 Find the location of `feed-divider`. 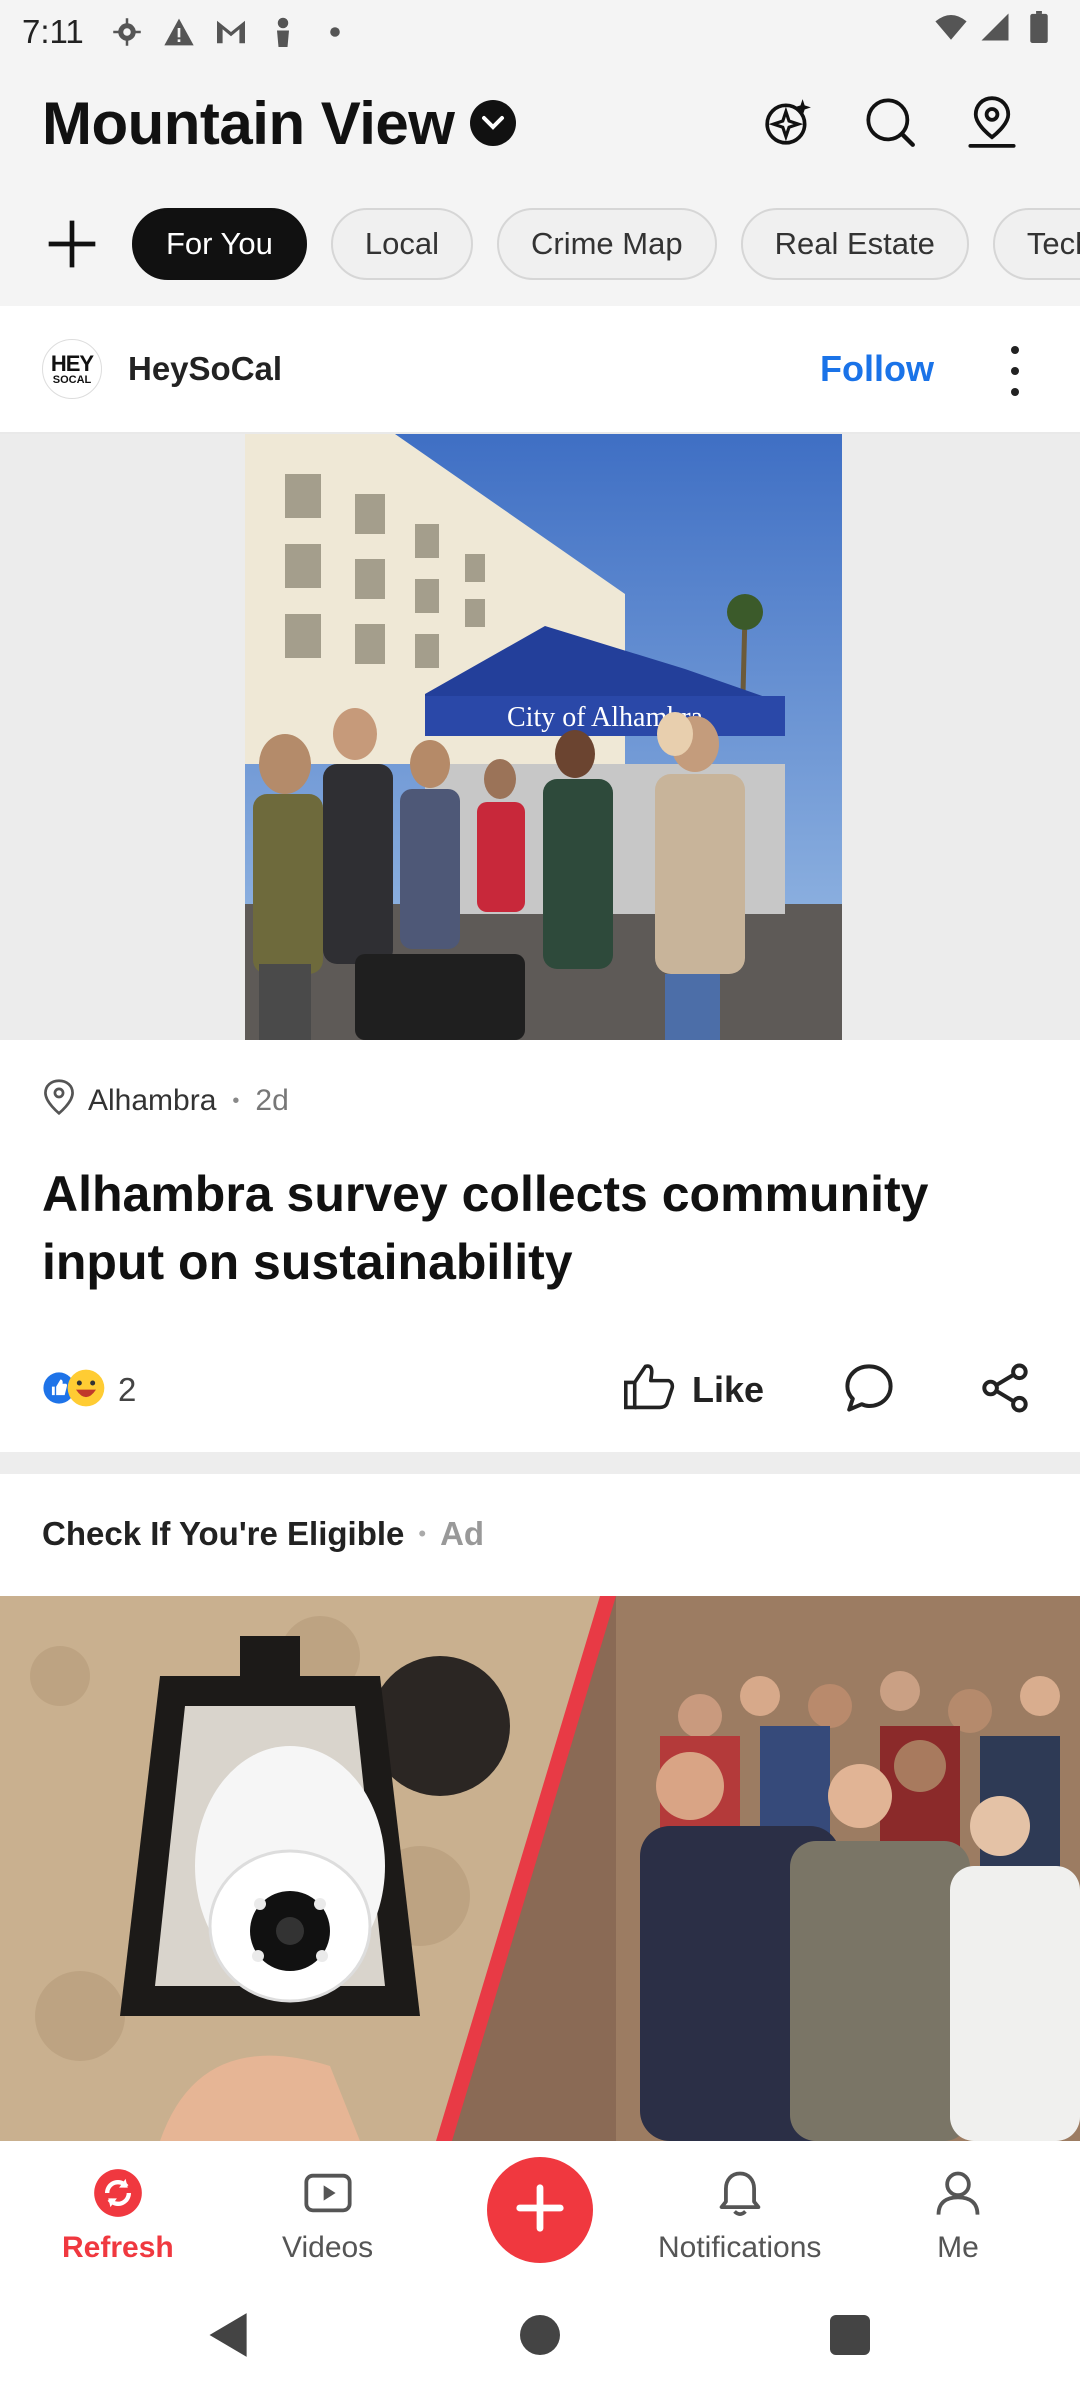

feed-divider is located at coordinates (540, 1463).